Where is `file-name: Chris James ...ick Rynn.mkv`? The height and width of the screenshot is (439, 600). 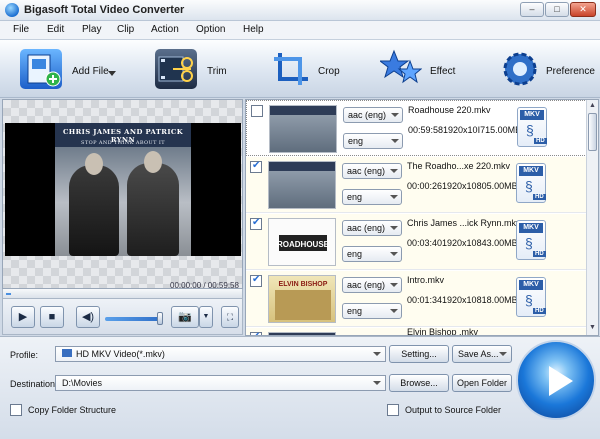
file-name: Chris James ...ick Rynn.mkv is located at coordinates (464, 223).